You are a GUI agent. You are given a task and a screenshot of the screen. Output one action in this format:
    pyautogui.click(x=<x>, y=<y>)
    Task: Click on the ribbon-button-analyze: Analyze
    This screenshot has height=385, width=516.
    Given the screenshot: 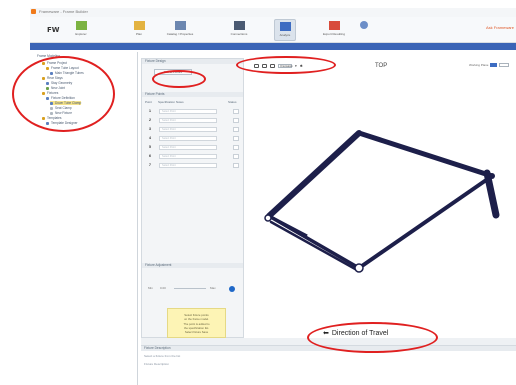 What is the action you would take?
    pyautogui.click(x=285, y=30)
    